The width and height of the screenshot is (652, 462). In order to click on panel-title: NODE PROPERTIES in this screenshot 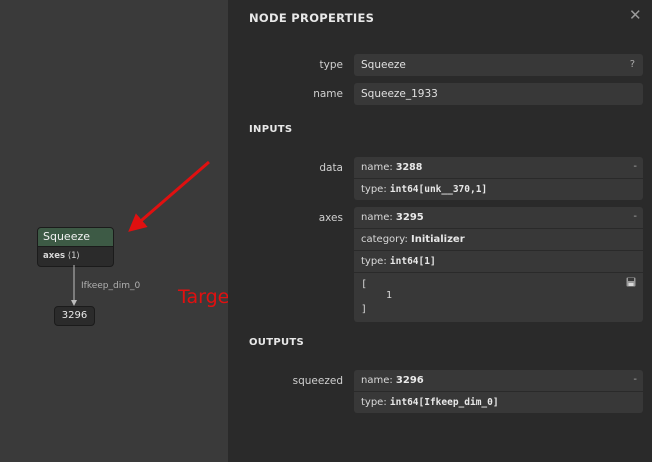, I will do `click(312, 18)`.